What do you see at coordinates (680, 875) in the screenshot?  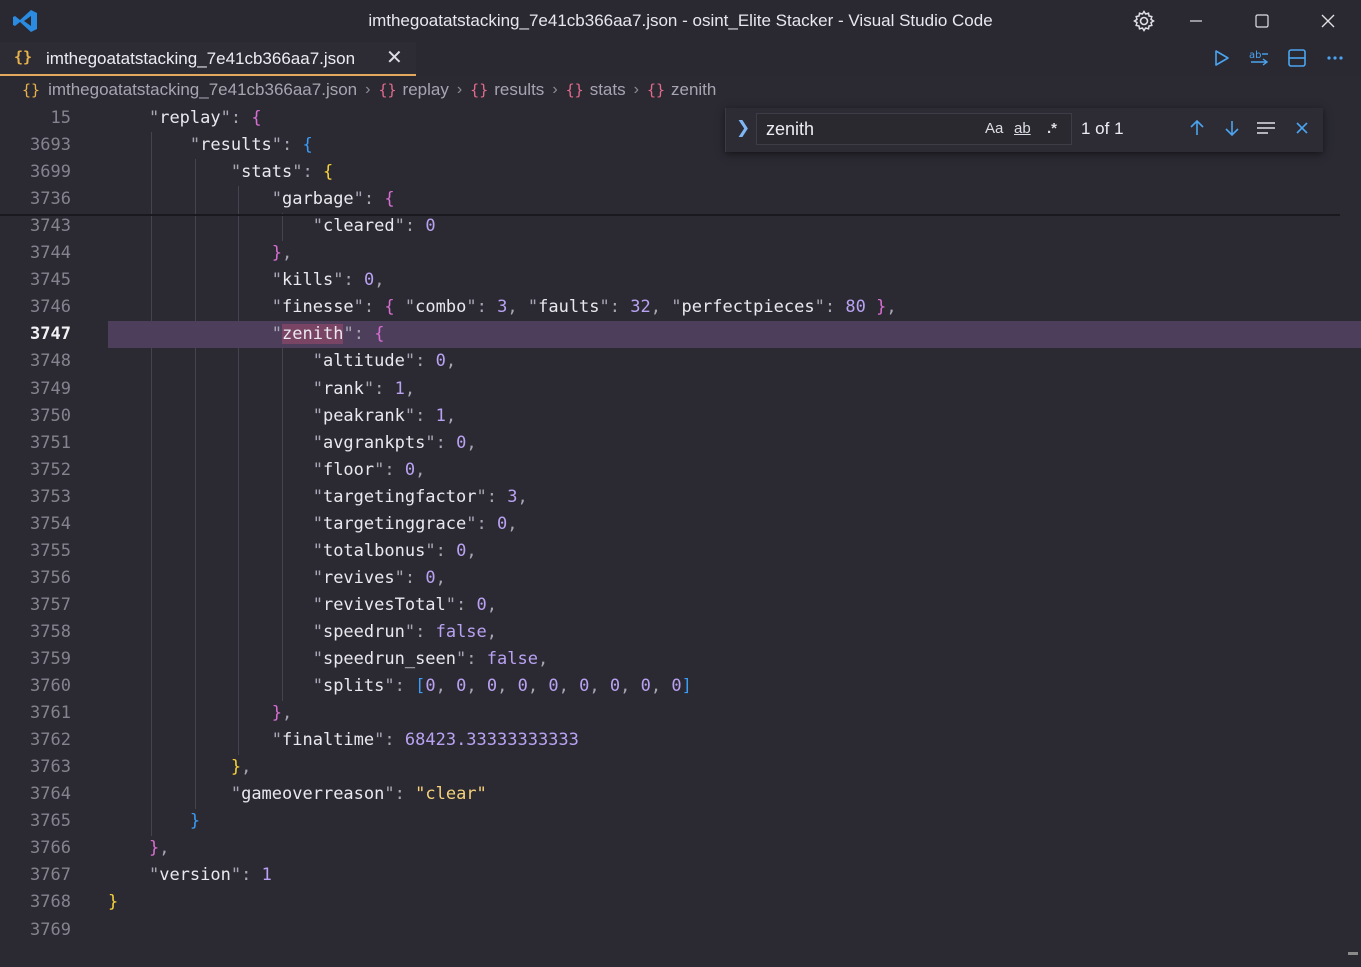 I see `code-line: 3767 "version": 1` at bounding box center [680, 875].